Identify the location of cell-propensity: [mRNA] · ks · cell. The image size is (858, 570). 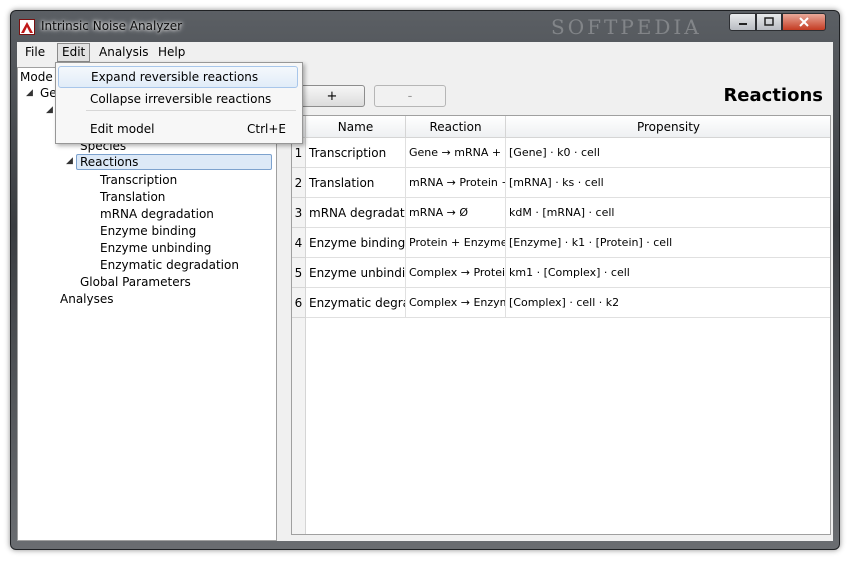
(668, 183).